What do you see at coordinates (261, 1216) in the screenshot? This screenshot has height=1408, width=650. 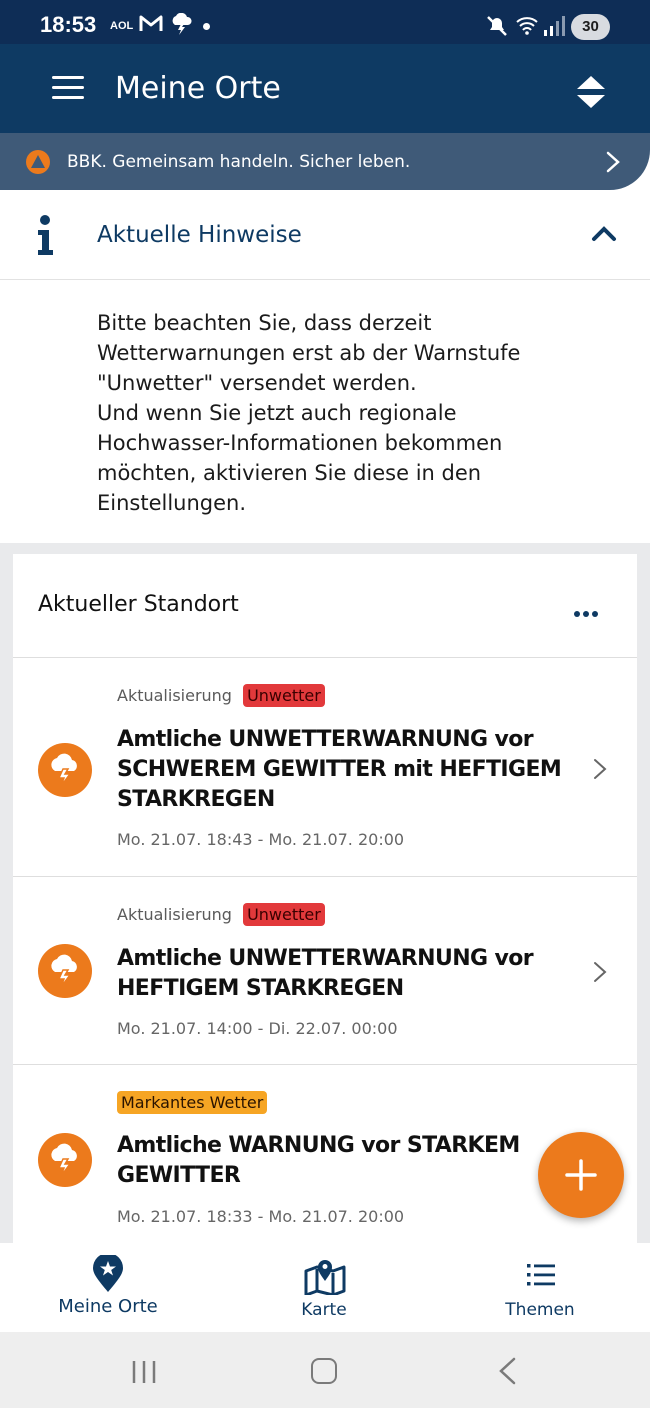 I see `warning-dates: Mo. 21.07. 18:33 - Mo. 21.07. 20:00` at bounding box center [261, 1216].